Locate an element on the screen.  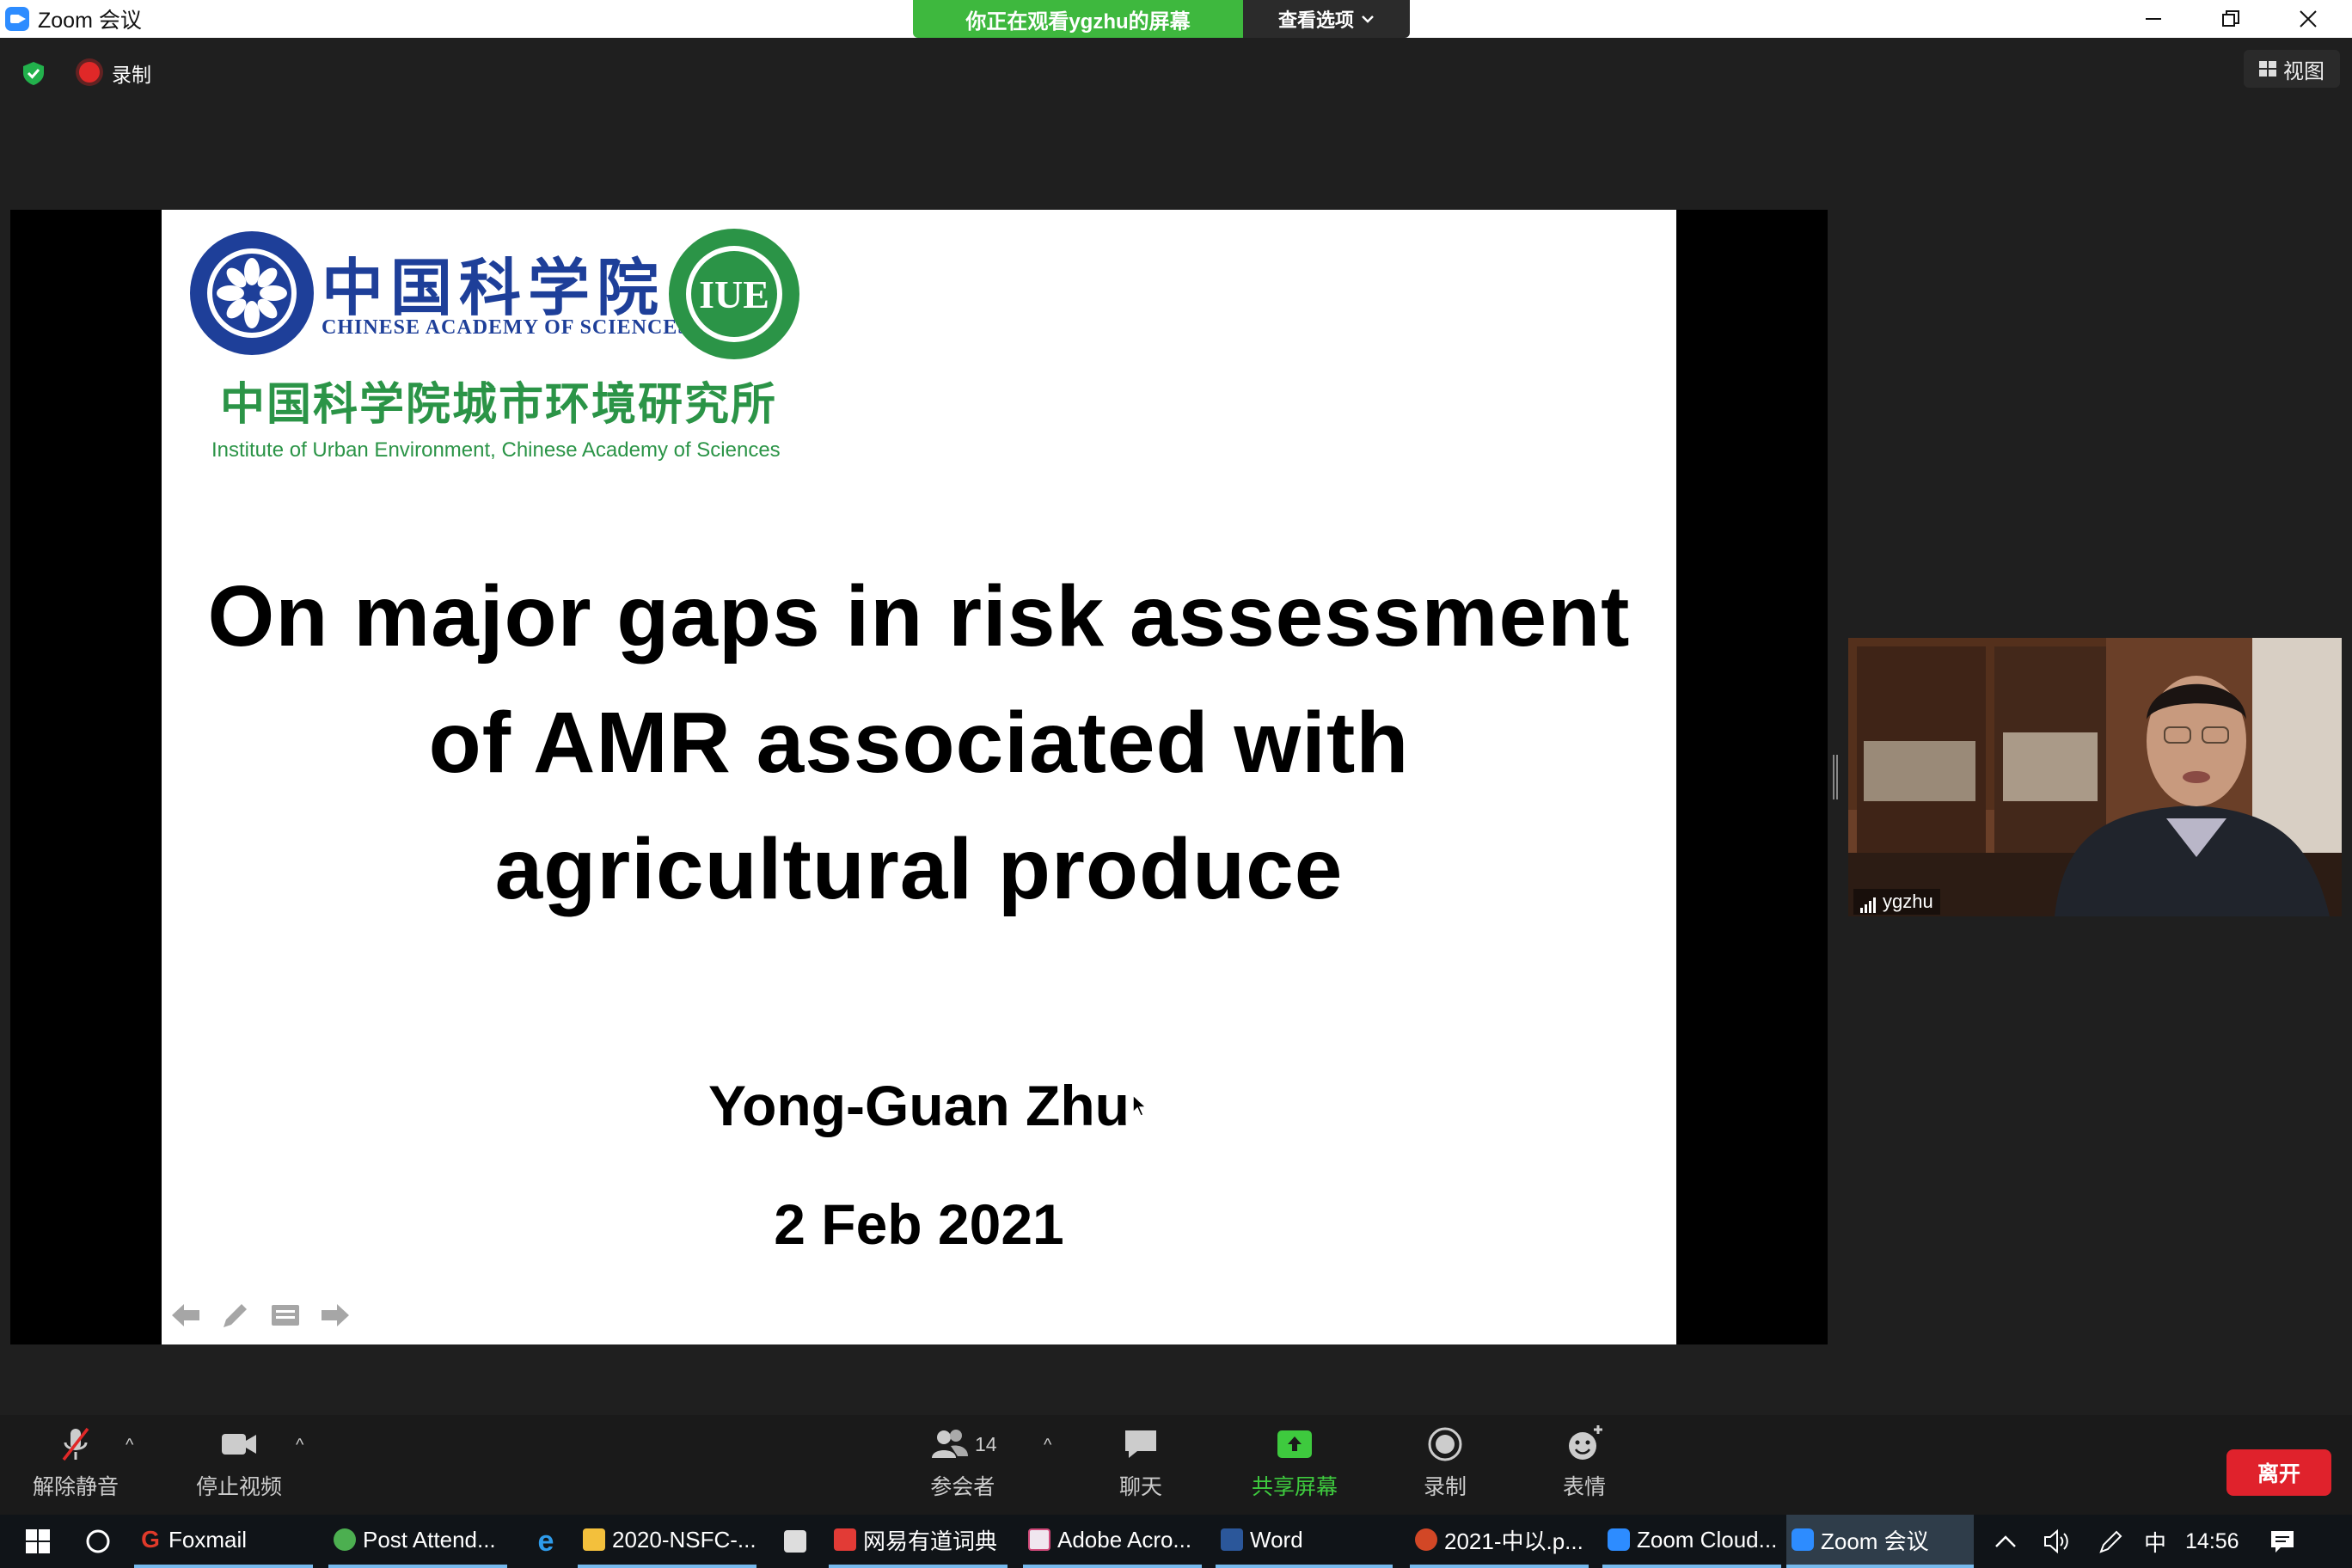
view-options-button: 查看选项 is located at coordinates (1326, 19).